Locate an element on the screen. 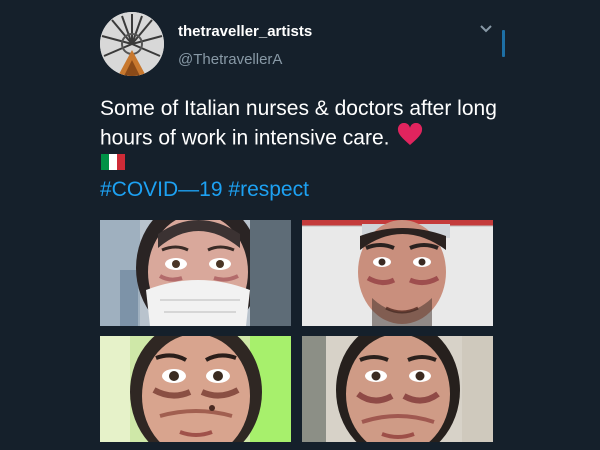  hashtags: #COVID—19 #respect is located at coordinates (204, 189).